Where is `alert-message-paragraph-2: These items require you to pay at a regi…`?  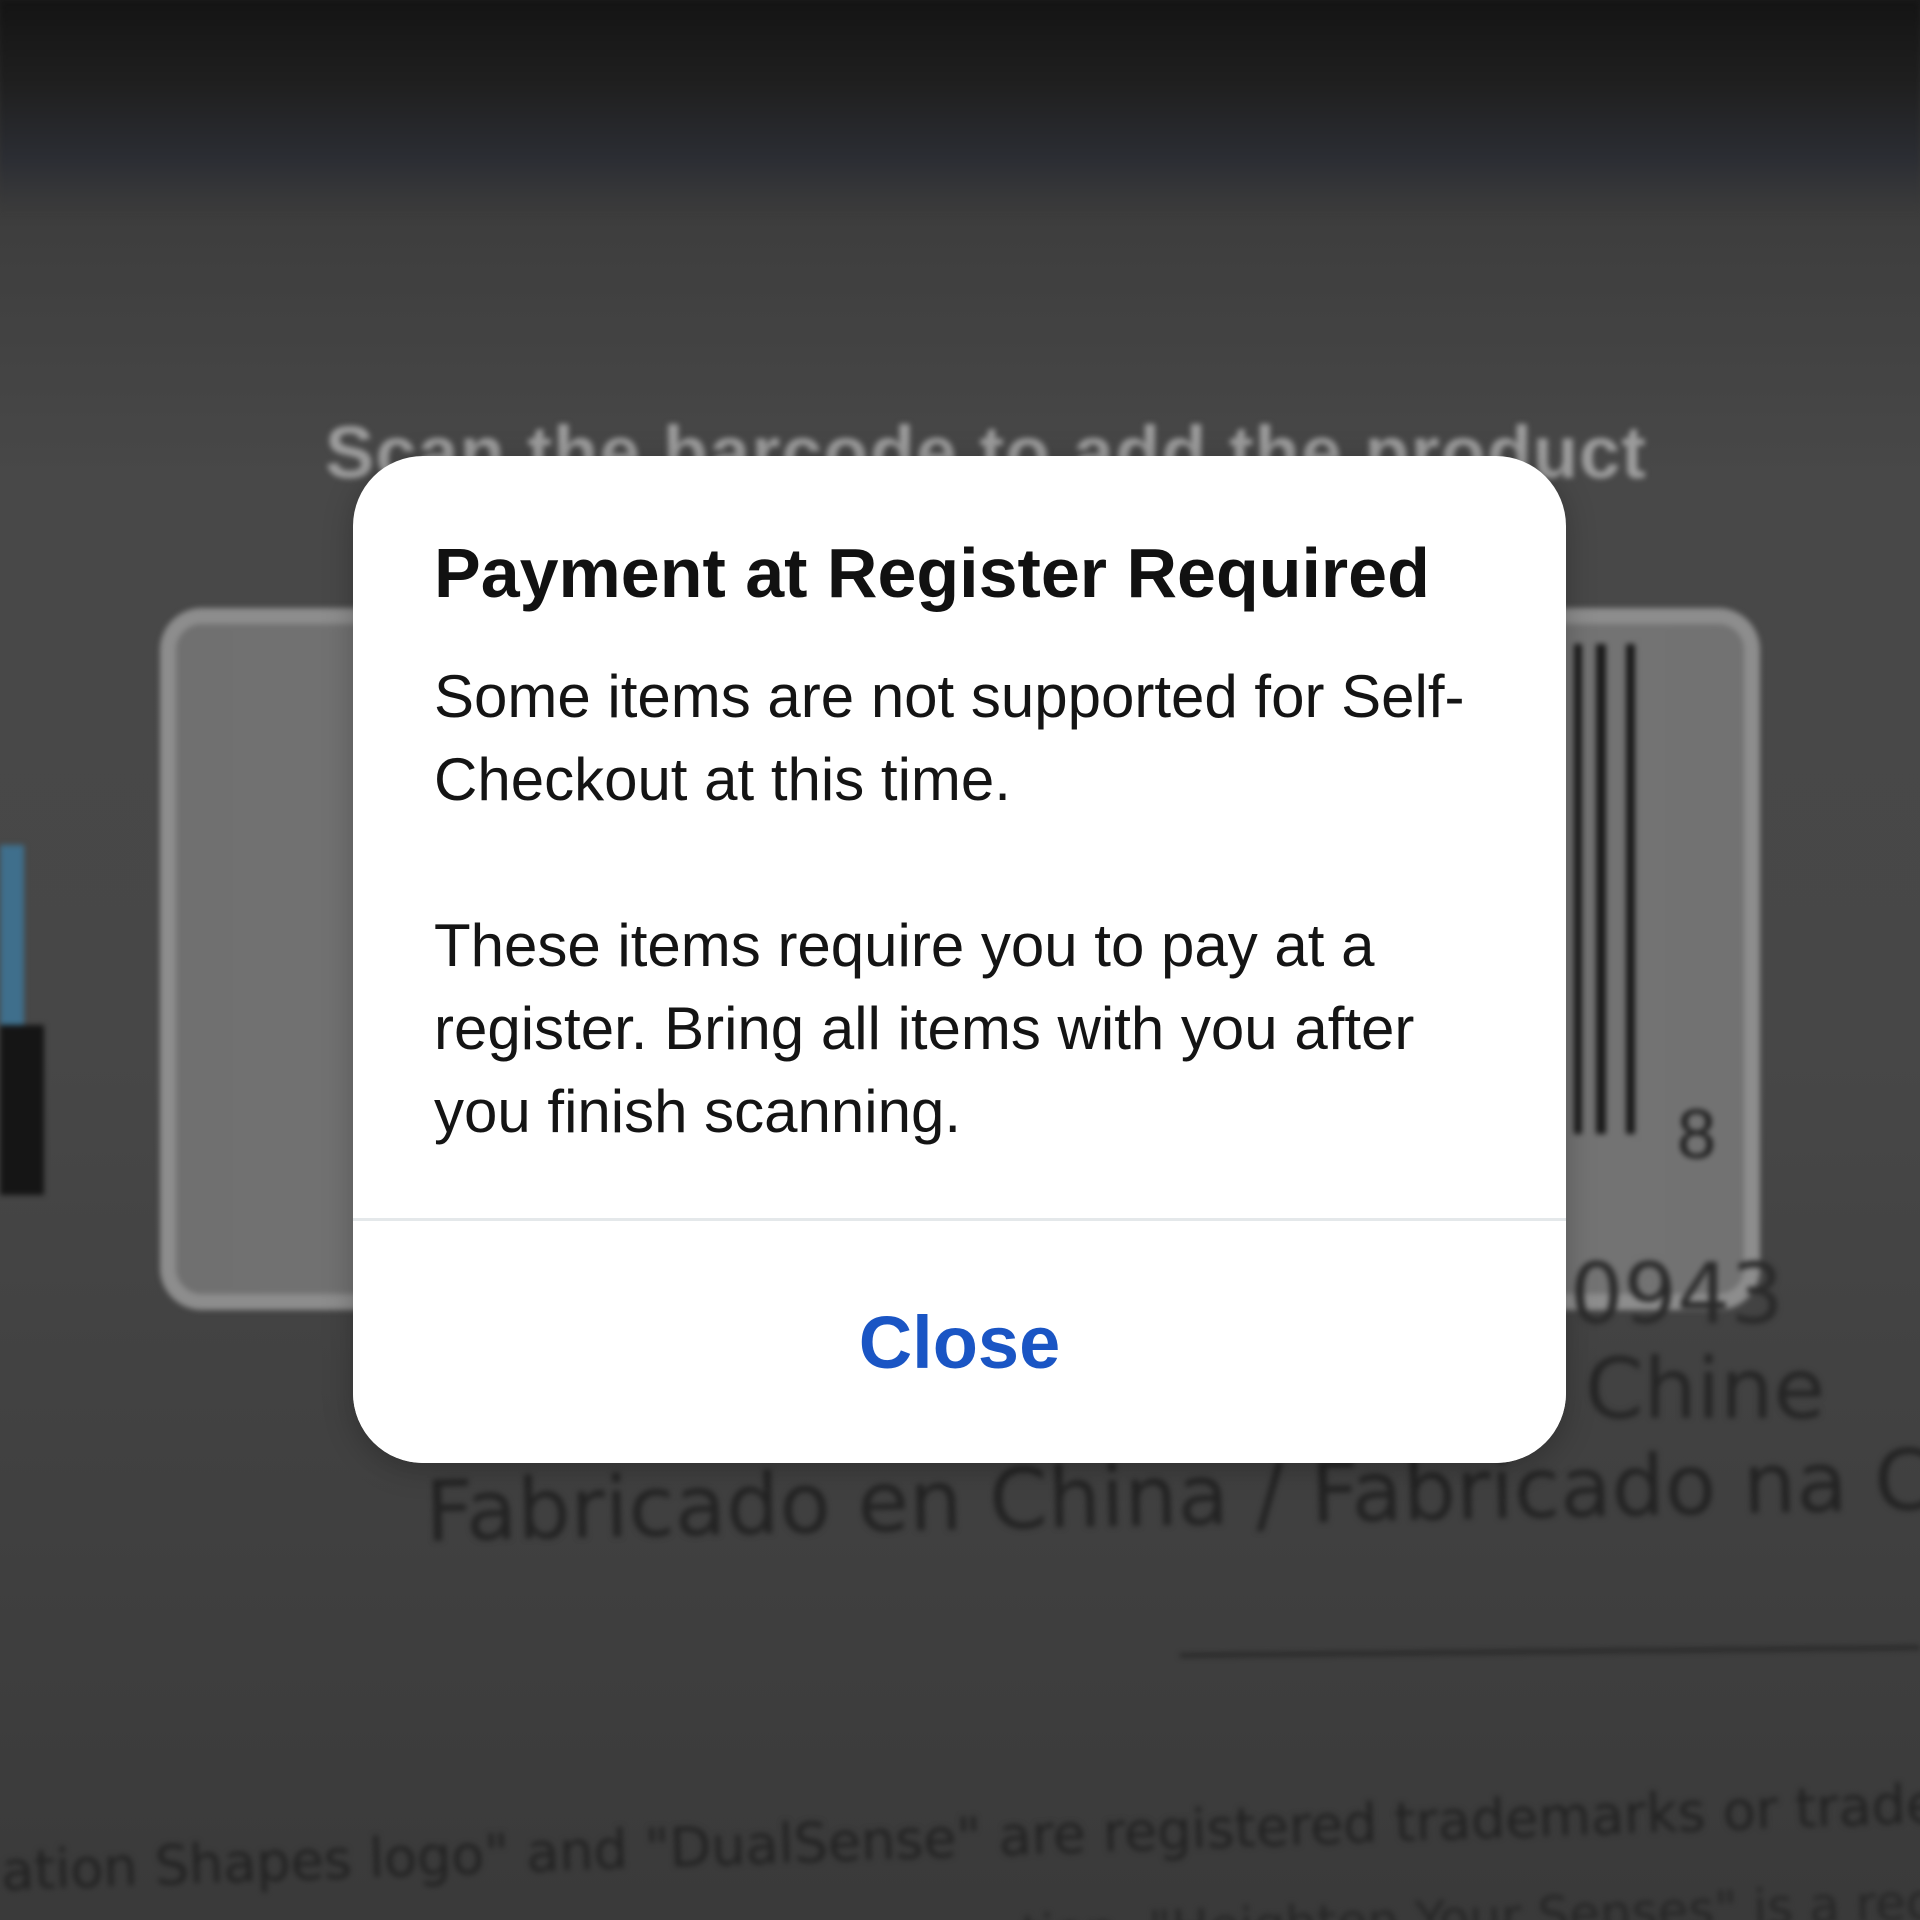
alert-message-paragraph-2: These items require you to pay at a regi… is located at coordinates (924, 1028).